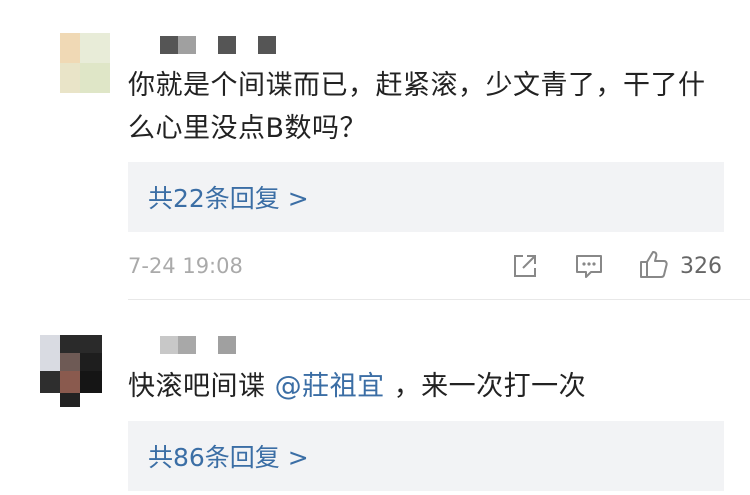 Image resolution: width=750 pixels, height=495 pixels. I want to click on like-button: 326, so click(680, 266).